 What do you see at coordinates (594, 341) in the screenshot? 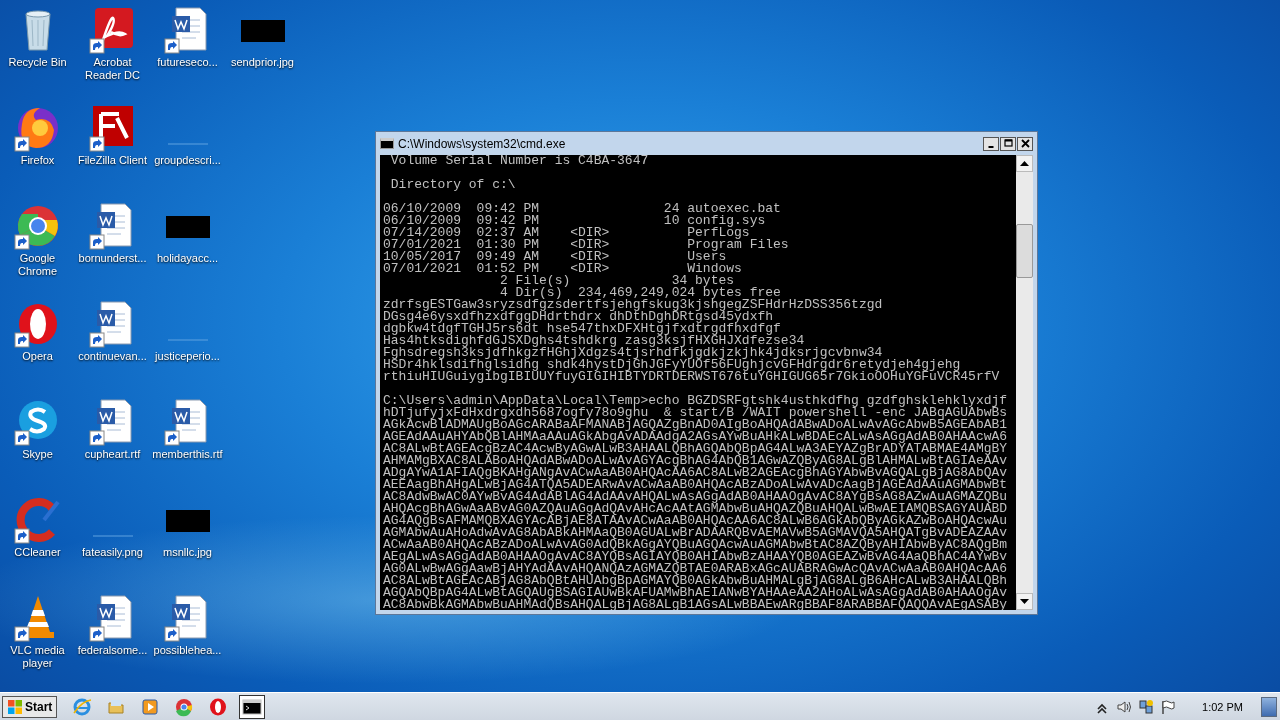
I see `console-line: Has4htksdighfdGJSXDghs4tshdkrg zasg3ksjfHXGHJXdfezse34` at bounding box center [594, 341].